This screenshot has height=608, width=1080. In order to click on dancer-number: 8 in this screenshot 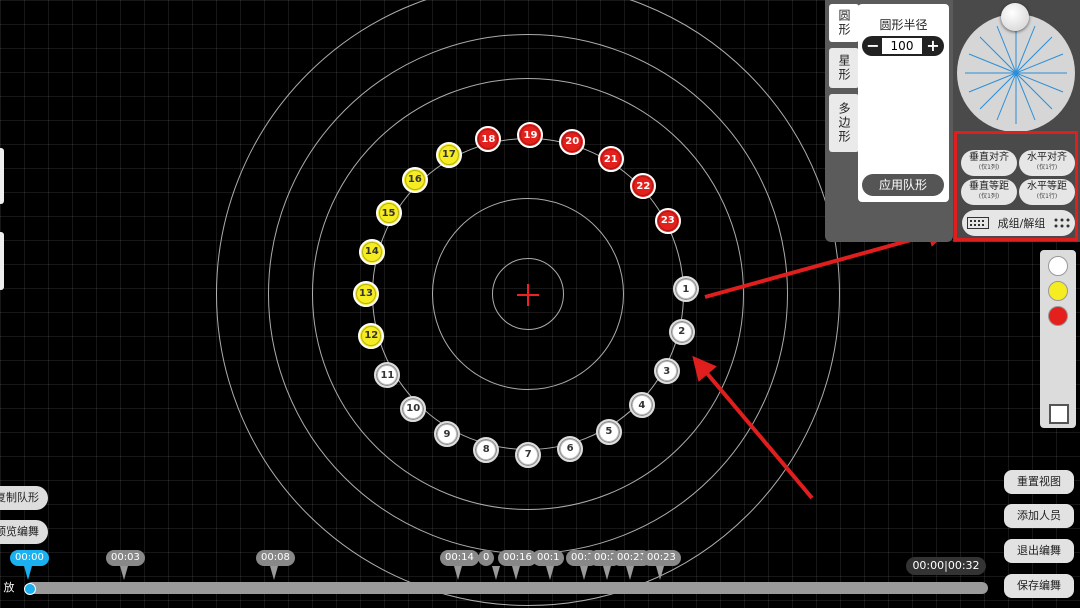, I will do `click(486, 449)`.